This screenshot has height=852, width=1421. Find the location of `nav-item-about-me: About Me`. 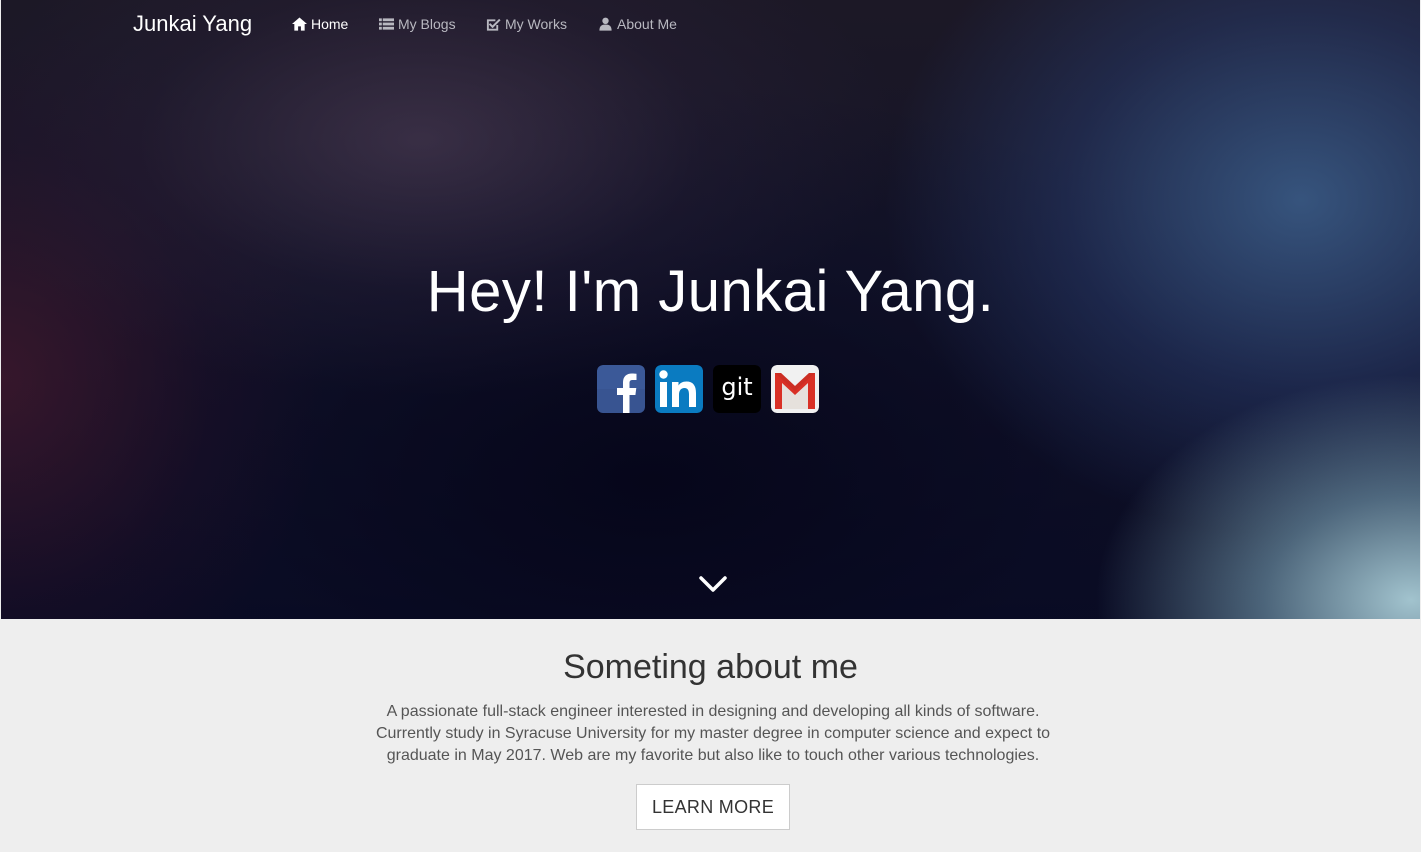

nav-item-about-me: About Me is located at coordinates (637, 24).